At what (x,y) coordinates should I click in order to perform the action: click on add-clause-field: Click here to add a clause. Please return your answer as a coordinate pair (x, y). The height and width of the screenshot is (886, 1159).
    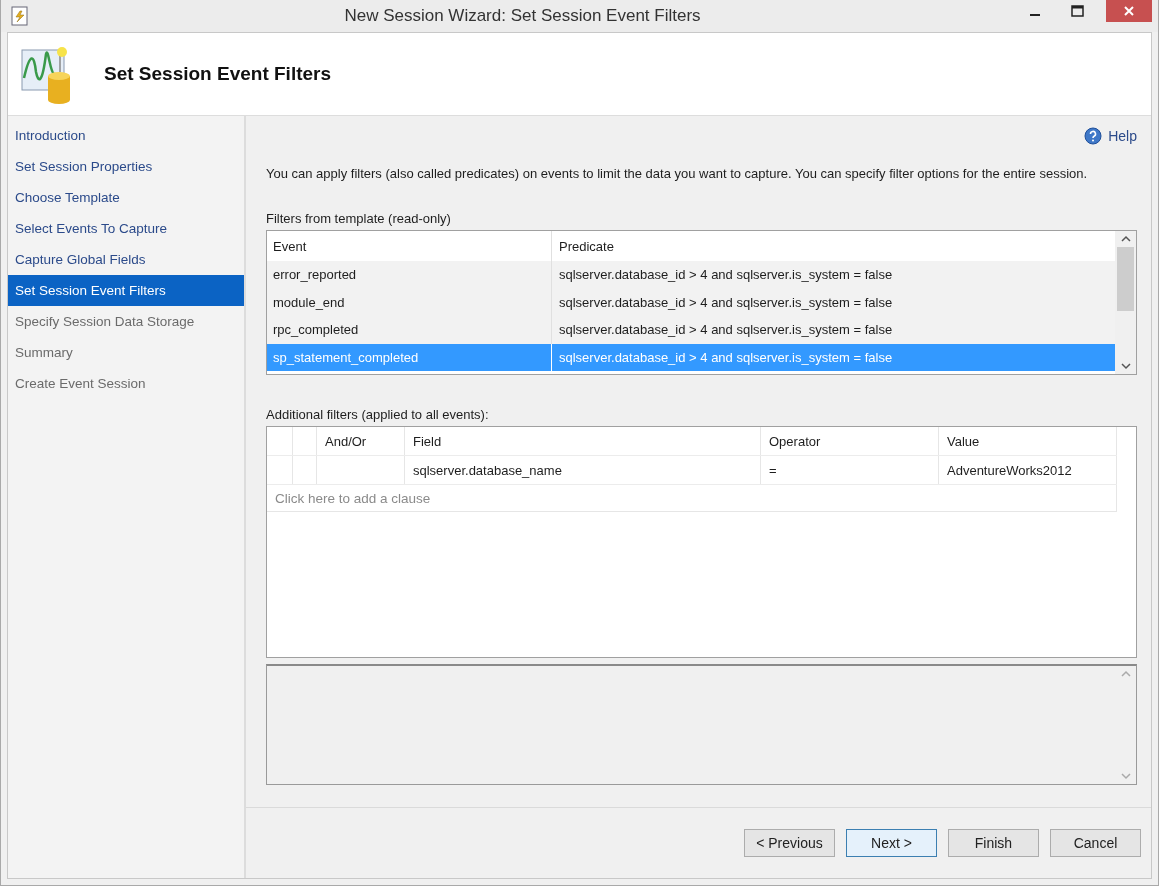
    Looking at the image, I should click on (575, 498).